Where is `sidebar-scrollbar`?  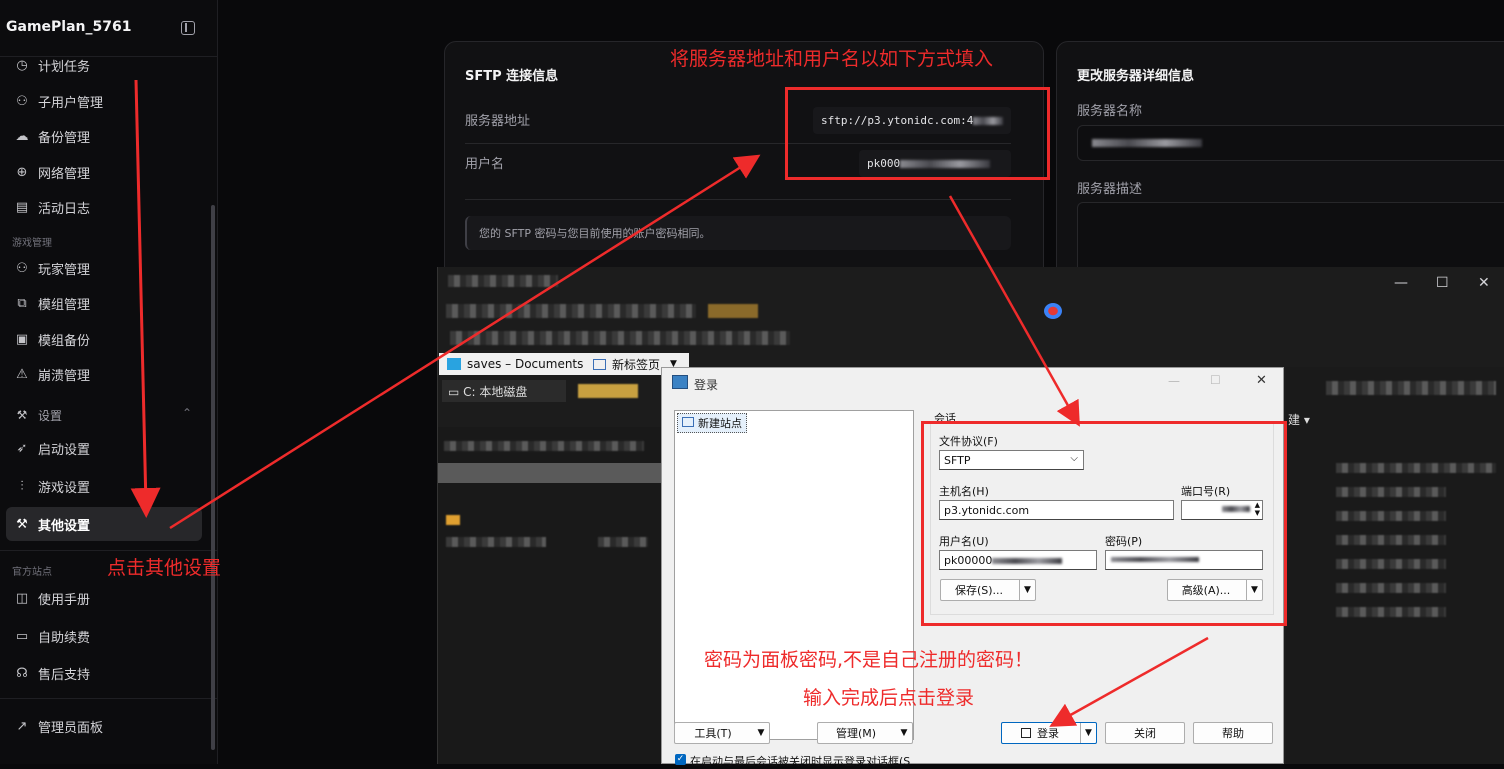 sidebar-scrollbar is located at coordinates (213, 477).